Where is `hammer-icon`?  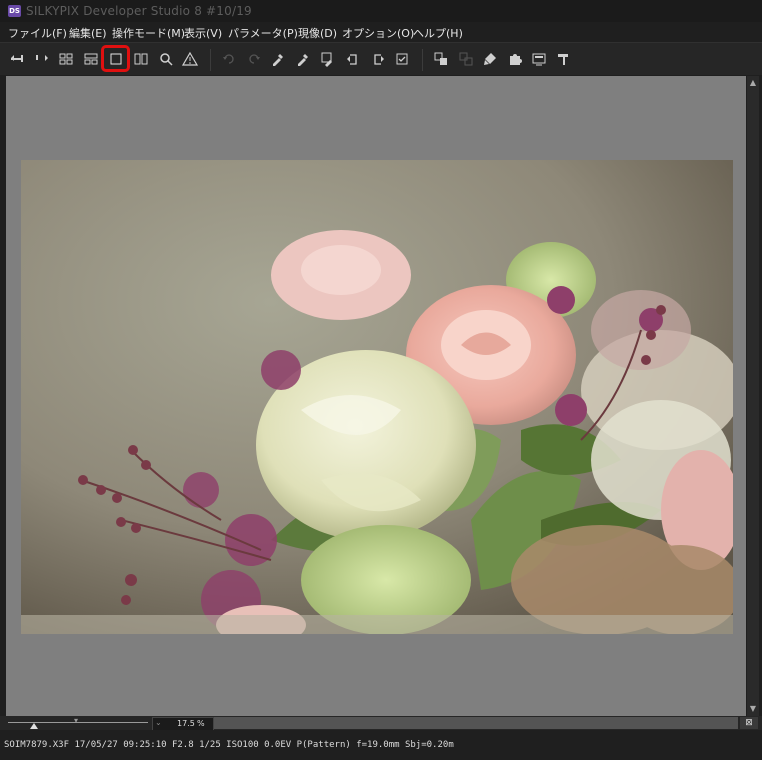
hammer-icon is located at coordinates (563, 59).